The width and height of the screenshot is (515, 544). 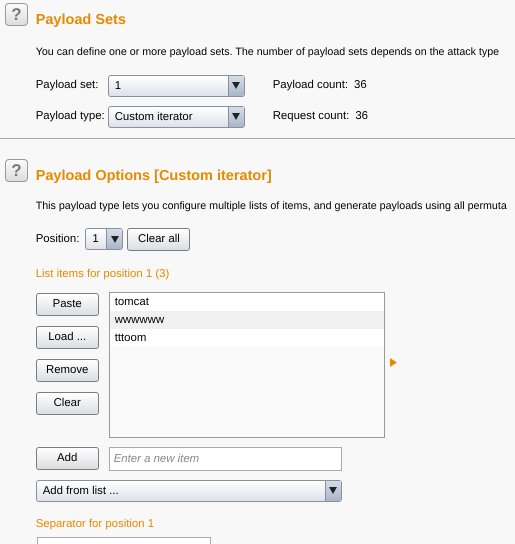 I want to click on section-title: Payload Sets, so click(x=81, y=20).